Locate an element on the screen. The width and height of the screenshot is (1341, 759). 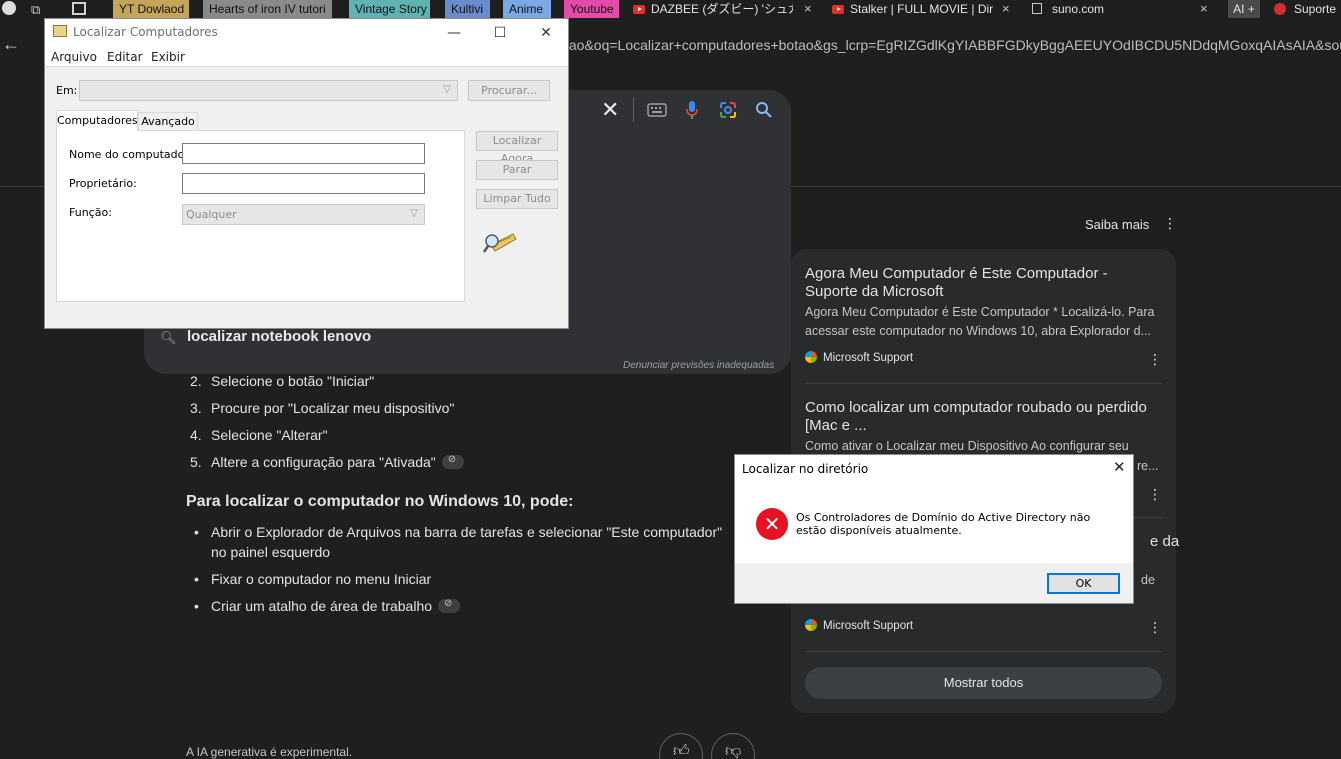
tab-dazbee: DAZBEE (ダズビー) 'シュガー is located at coordinates (713, 9).